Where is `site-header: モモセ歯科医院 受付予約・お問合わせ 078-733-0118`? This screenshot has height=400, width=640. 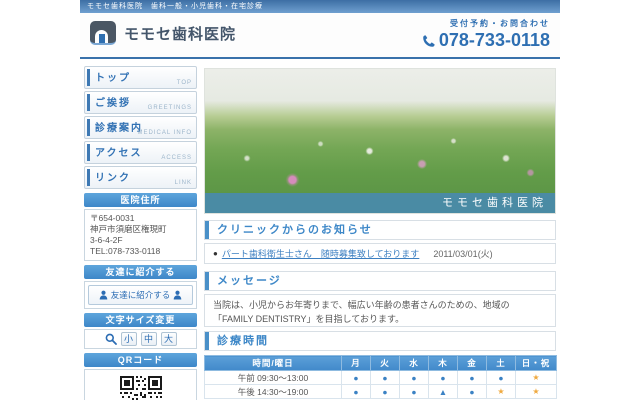
site-header: モモセ歯科医院 受付予約・お問合わせ 078-733-0118 is located at coordinates (320, 35).